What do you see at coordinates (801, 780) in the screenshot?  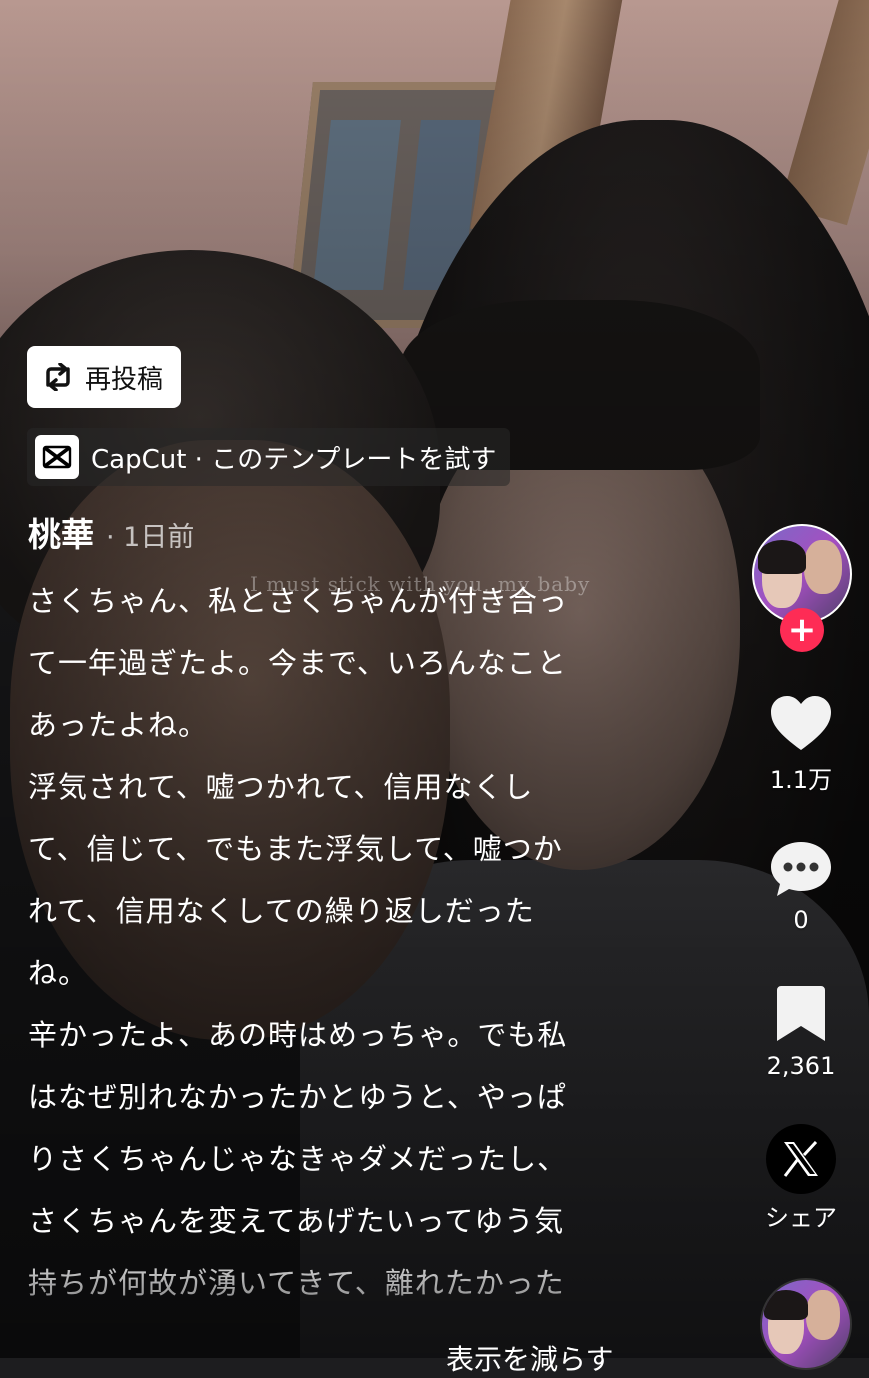 I see `like-count: 1.1万` at bounding box center [801, 780].